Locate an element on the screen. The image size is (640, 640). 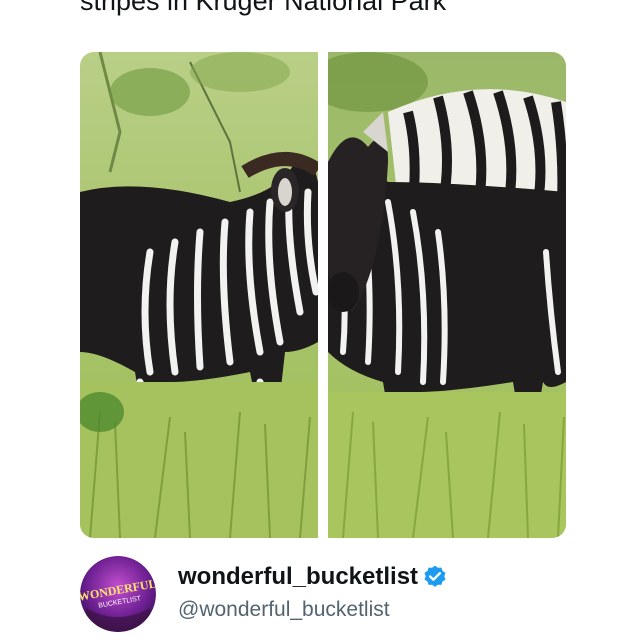
name-row: wonderful_bucketlist is located at coordinates (313, 577).